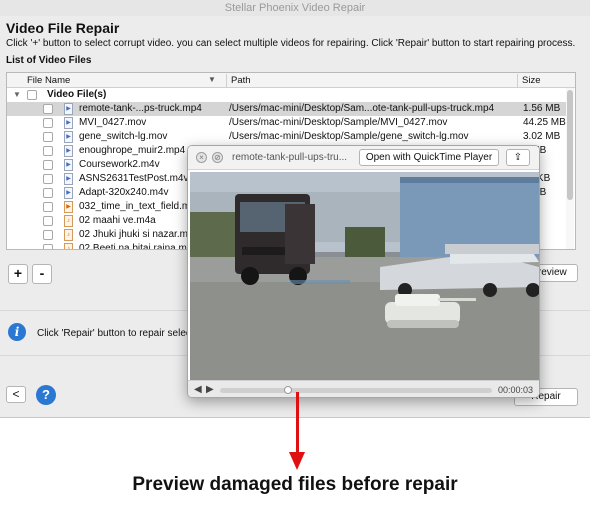 This screenshot has height=520, width=590. Describe the element at coordinates (198, 389) in the screenshot. I see `volume-icon: ◀` at that location.